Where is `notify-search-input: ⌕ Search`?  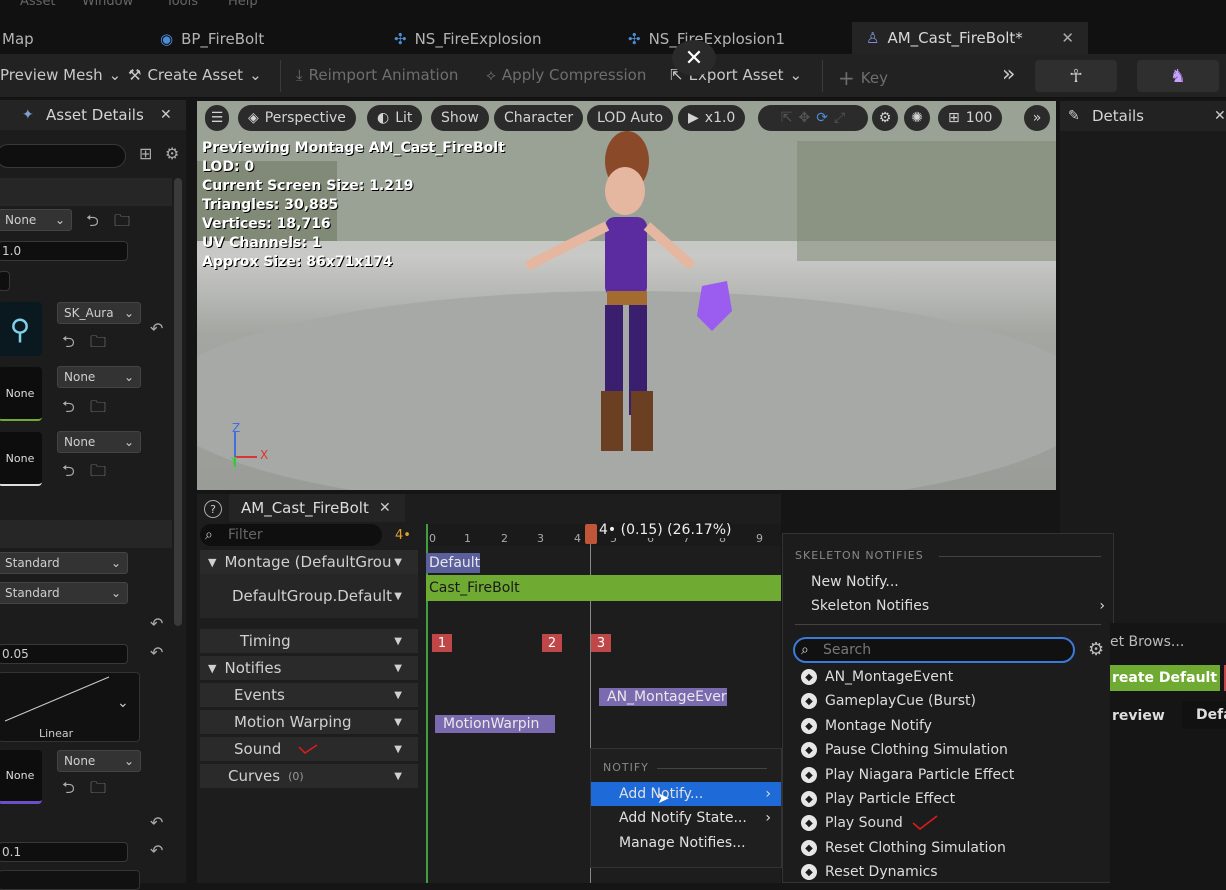
notify-search-input: ⌕ Search is located at coordinates (934, 650).